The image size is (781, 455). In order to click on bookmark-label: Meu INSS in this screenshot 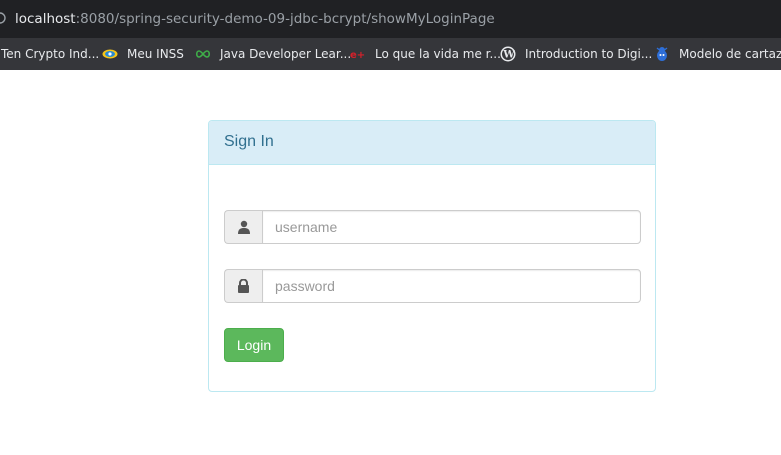, I will do `click(155, 54)`.